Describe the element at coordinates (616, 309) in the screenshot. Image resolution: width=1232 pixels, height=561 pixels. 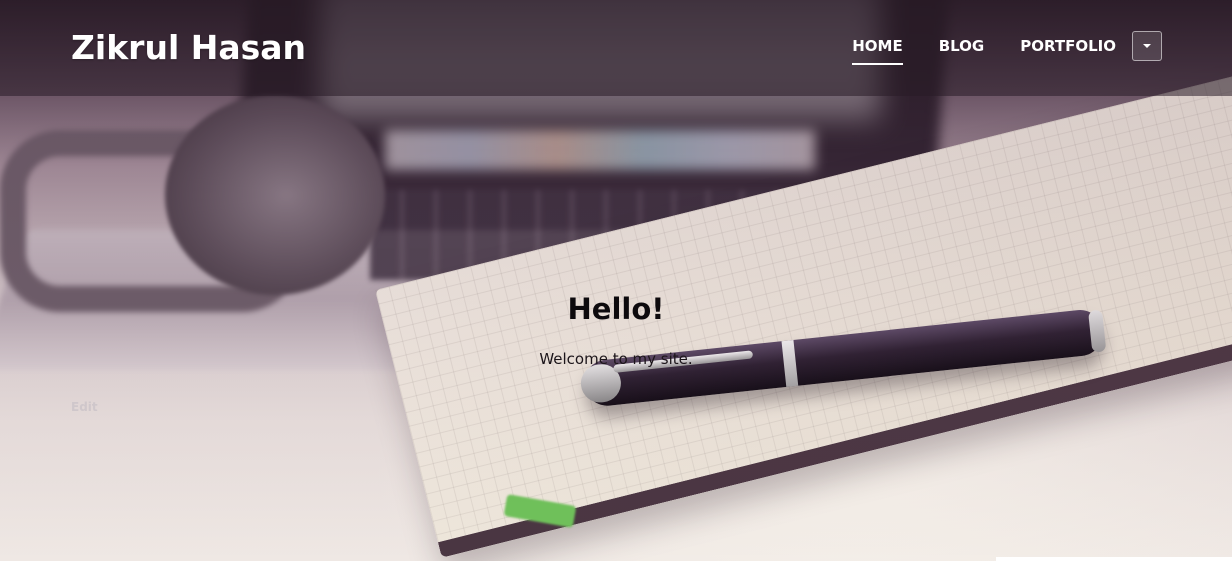
I see `hero-heading: Hello!` at that location.